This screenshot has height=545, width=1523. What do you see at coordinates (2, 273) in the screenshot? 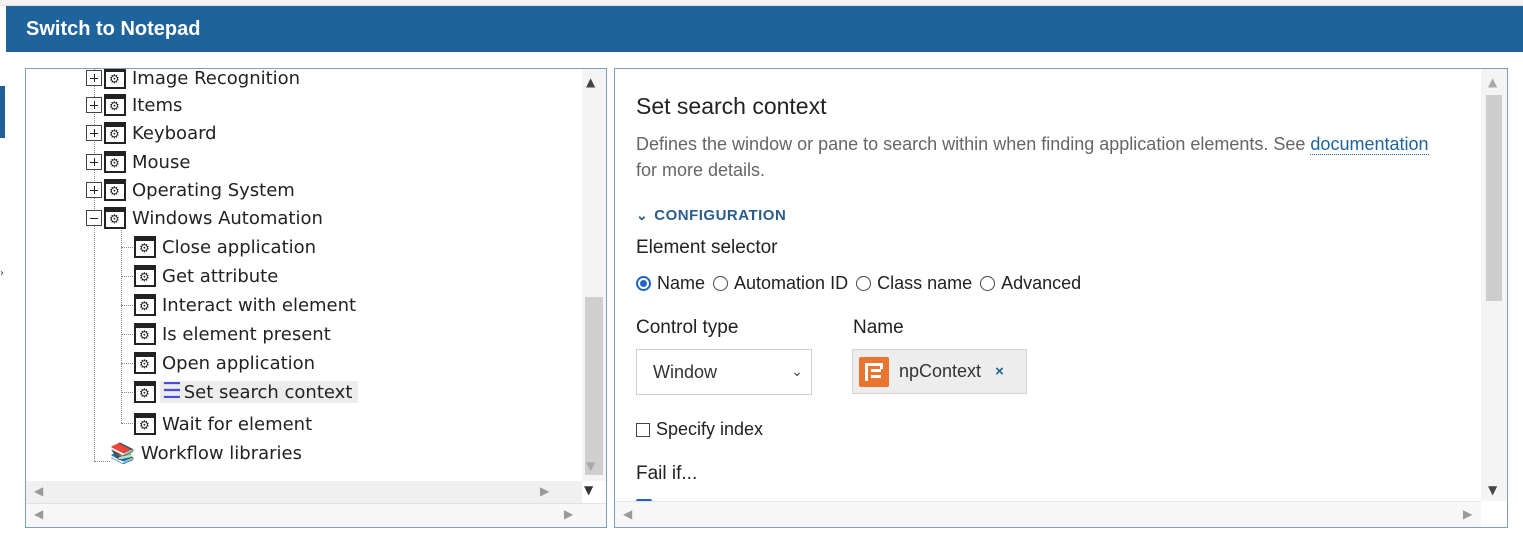
I see `left-edge-caret-icon: ›` at bounding box center [2, 273].